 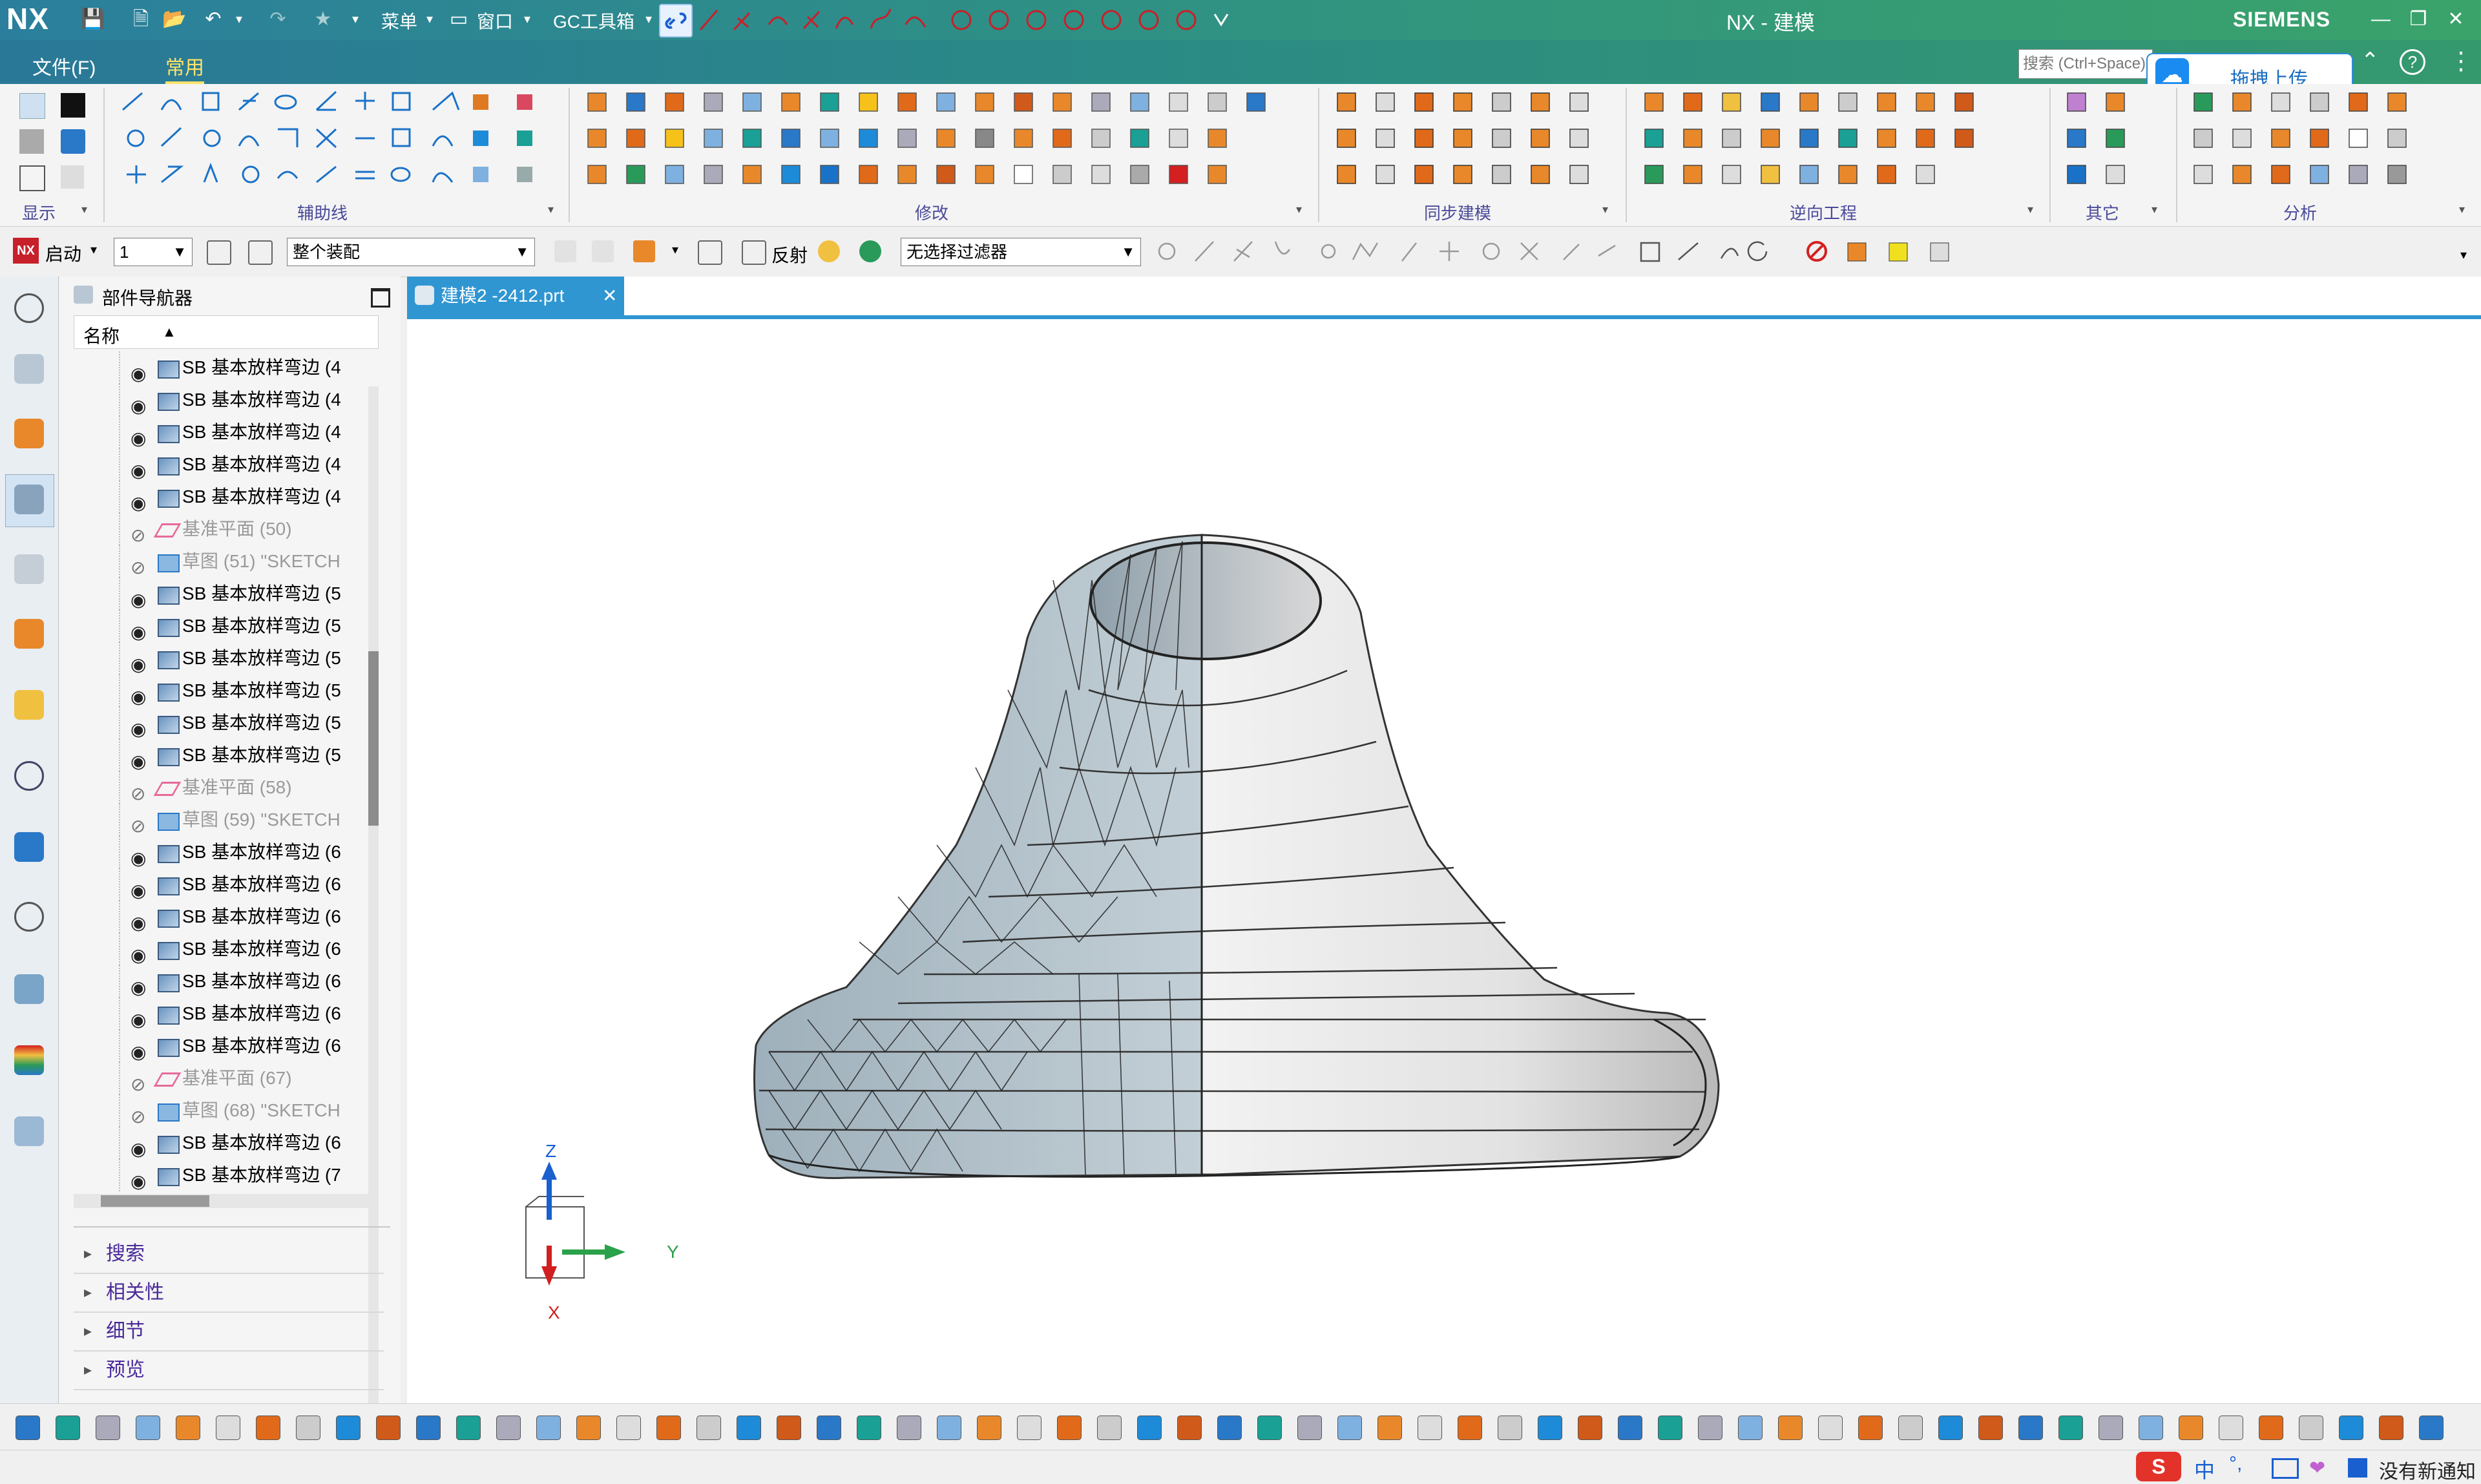 What do you see at coordinates (26, 251) in the screenshot?
I see `nx-start-icon: NX` at bounding box center [26, 251].